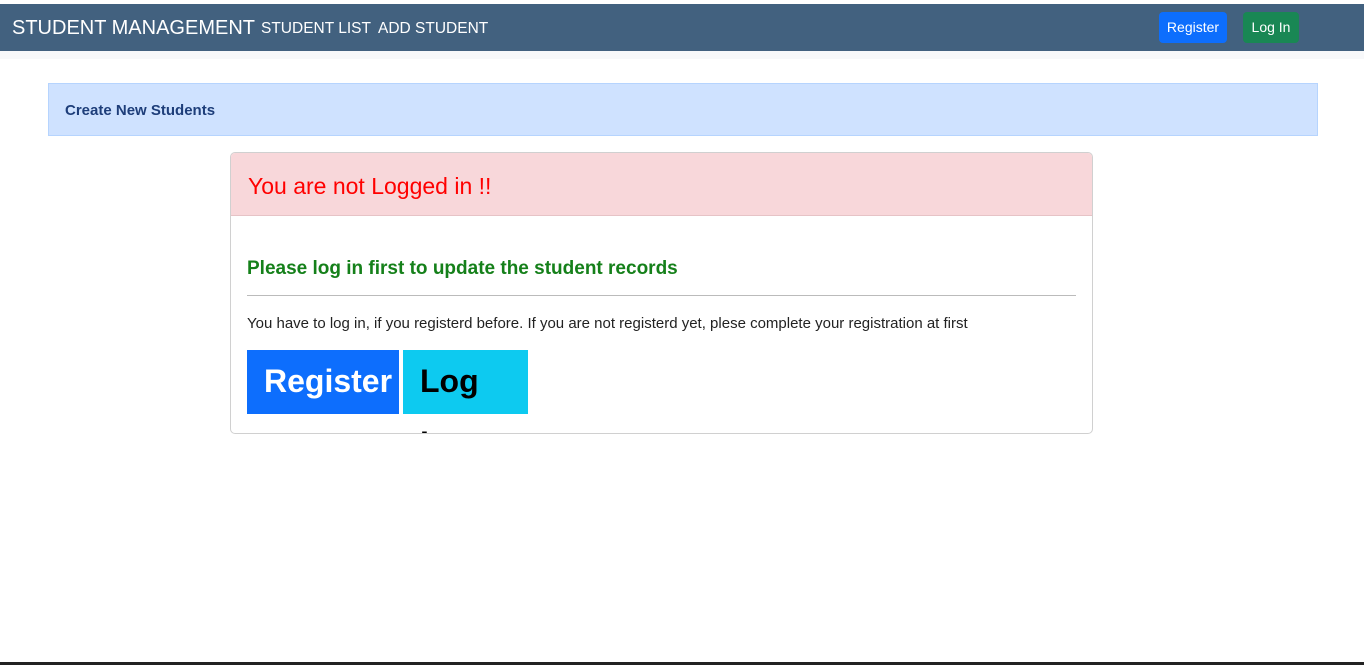 The width and height of the screenshot is (1364, 665). I want to click on nav-login-button: Log In, so click(1271, 27).